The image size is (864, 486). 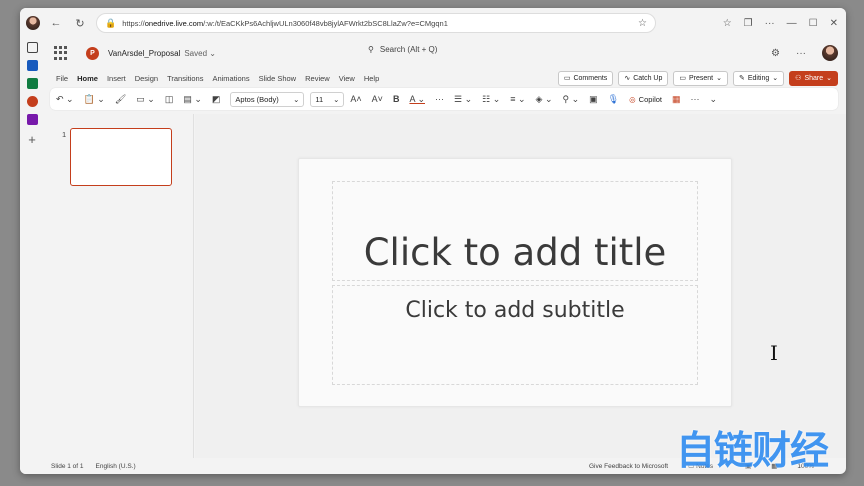 What do you see at coordinates (371, 49) in the screenshot?
I see `search-icon: ⚲` at bounding box center [371, 49].